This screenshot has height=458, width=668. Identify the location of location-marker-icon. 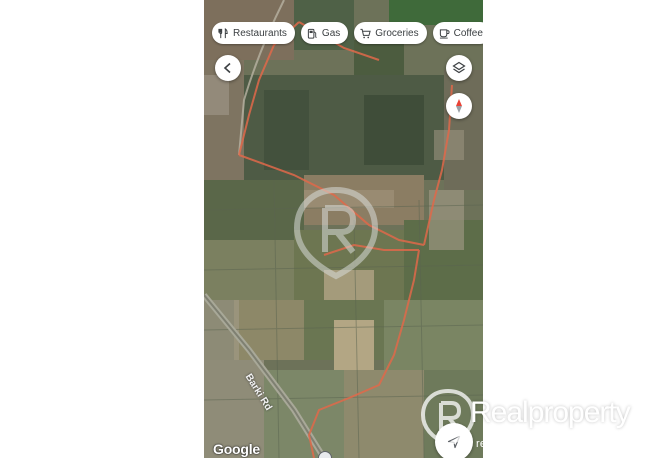
(325, 454).